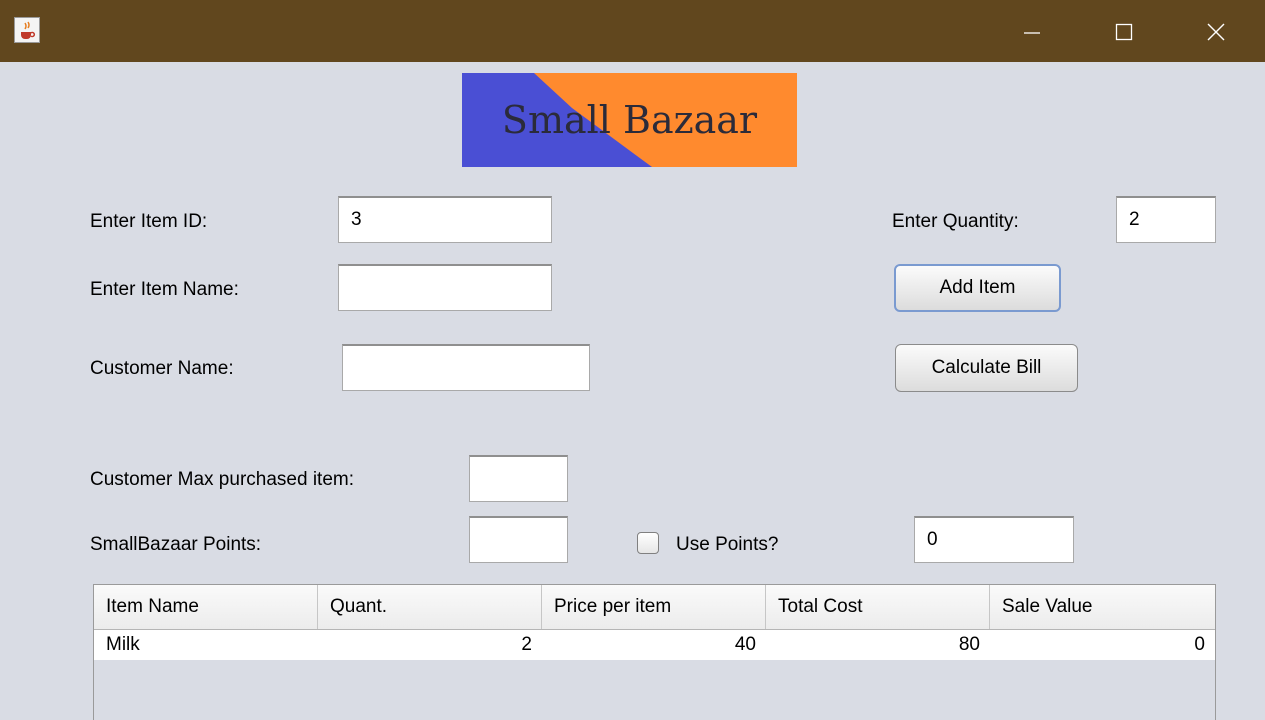 This screenshot has width=1265, height=720. I want to click on item-id-label: Enter Item ID:, so click(149, 221).